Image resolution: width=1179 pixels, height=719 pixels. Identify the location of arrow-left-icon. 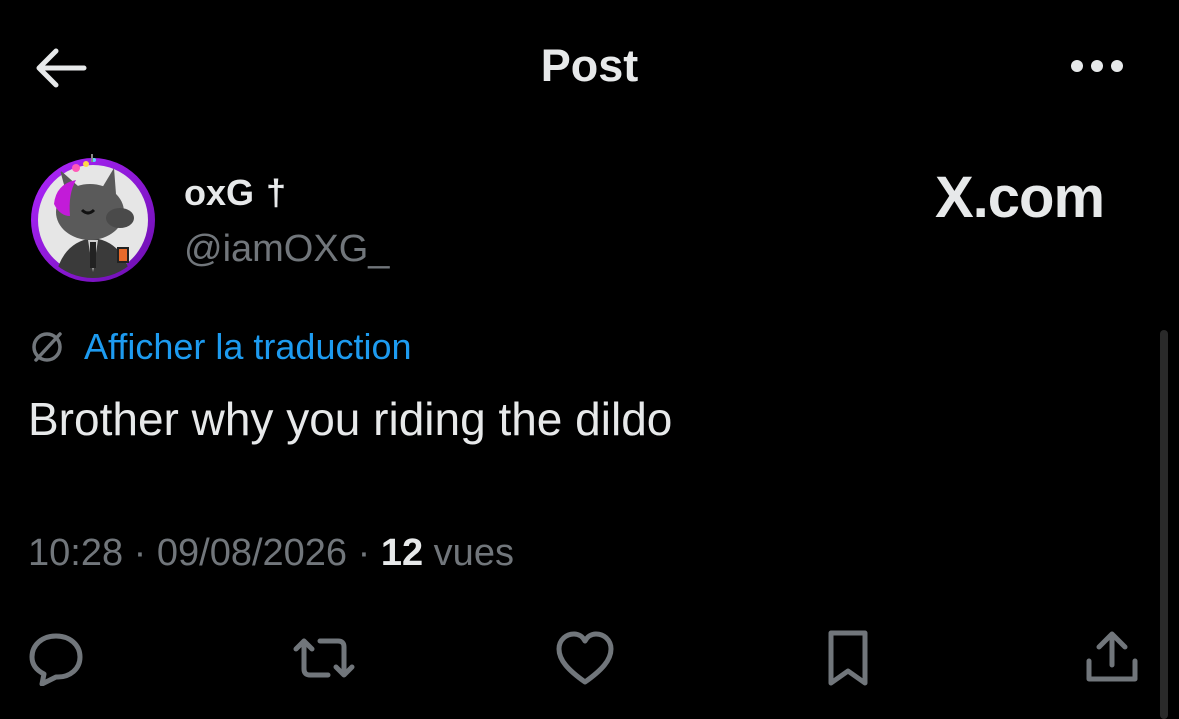
(61, 68).